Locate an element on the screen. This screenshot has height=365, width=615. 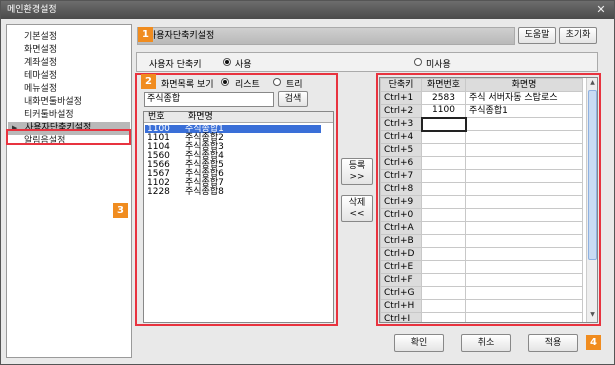
close-icon: ✕ is located at coordinates (601, 10).